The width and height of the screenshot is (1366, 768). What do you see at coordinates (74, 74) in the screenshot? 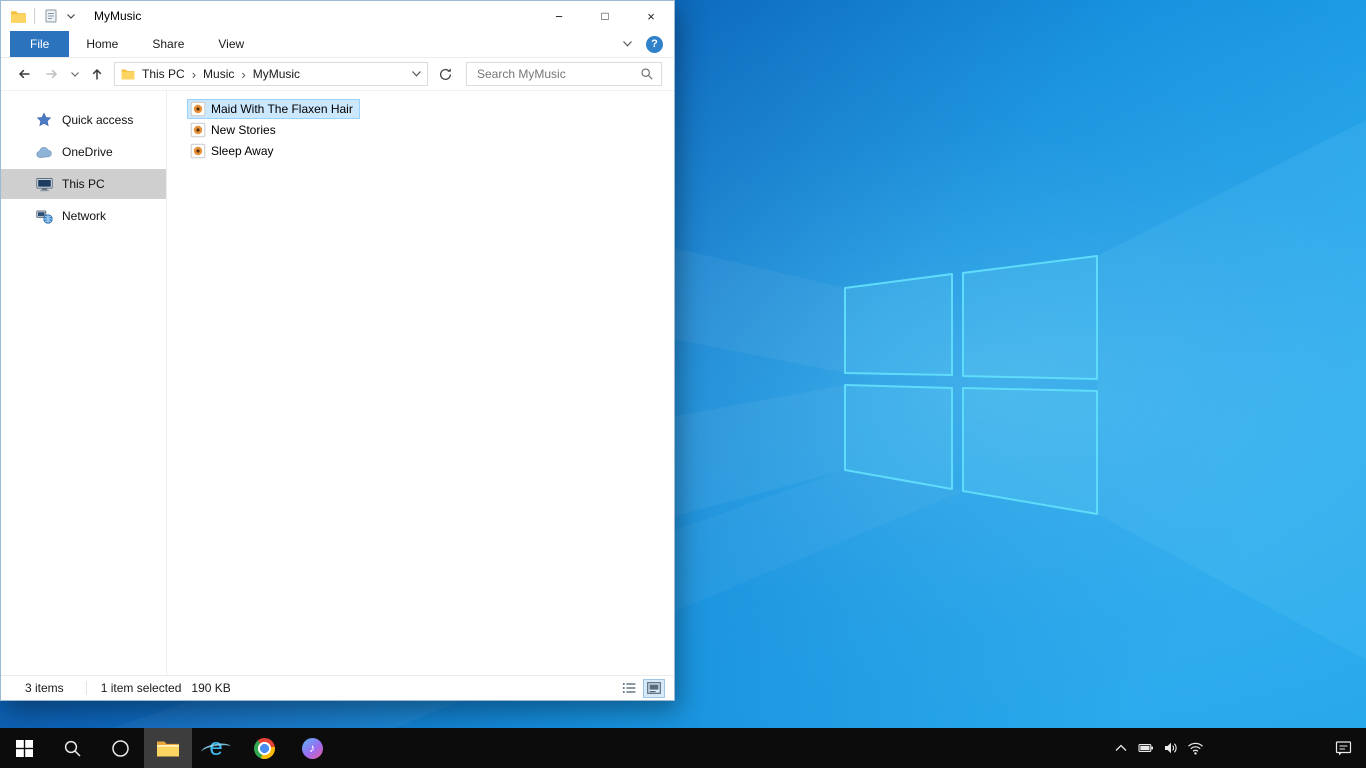
I see `recent-locations-chevron-icon` at bounding box center [74, 74].